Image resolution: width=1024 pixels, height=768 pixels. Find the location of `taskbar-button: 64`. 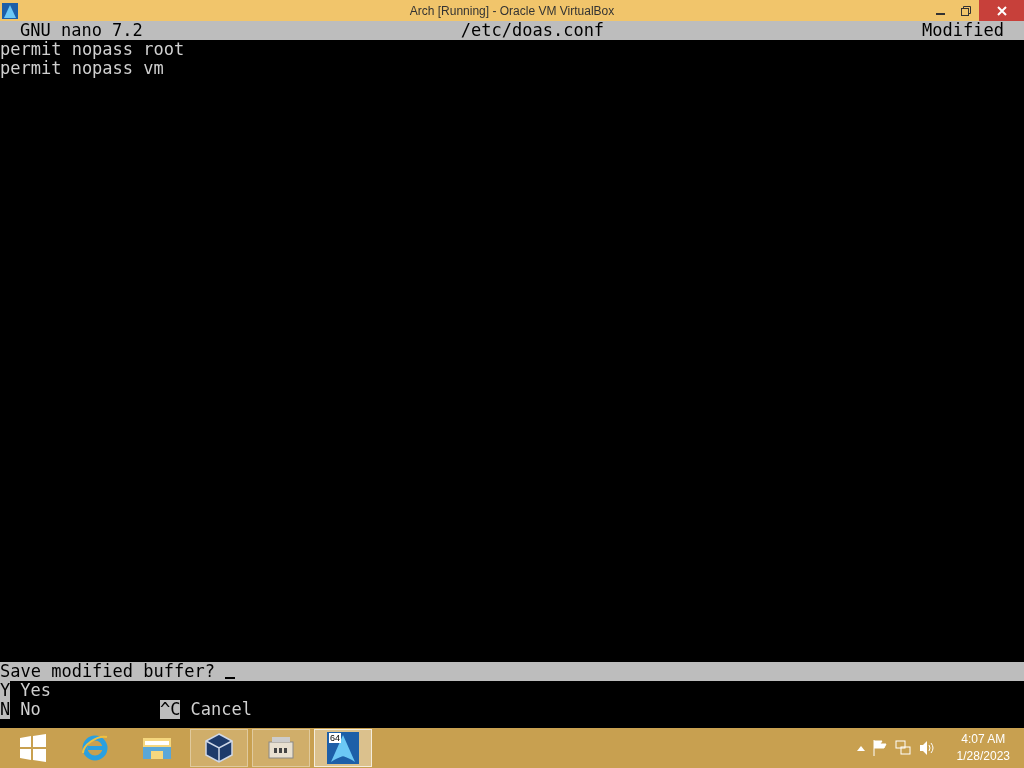

taskbar-button: 64 is located at coordinates (343, 748).